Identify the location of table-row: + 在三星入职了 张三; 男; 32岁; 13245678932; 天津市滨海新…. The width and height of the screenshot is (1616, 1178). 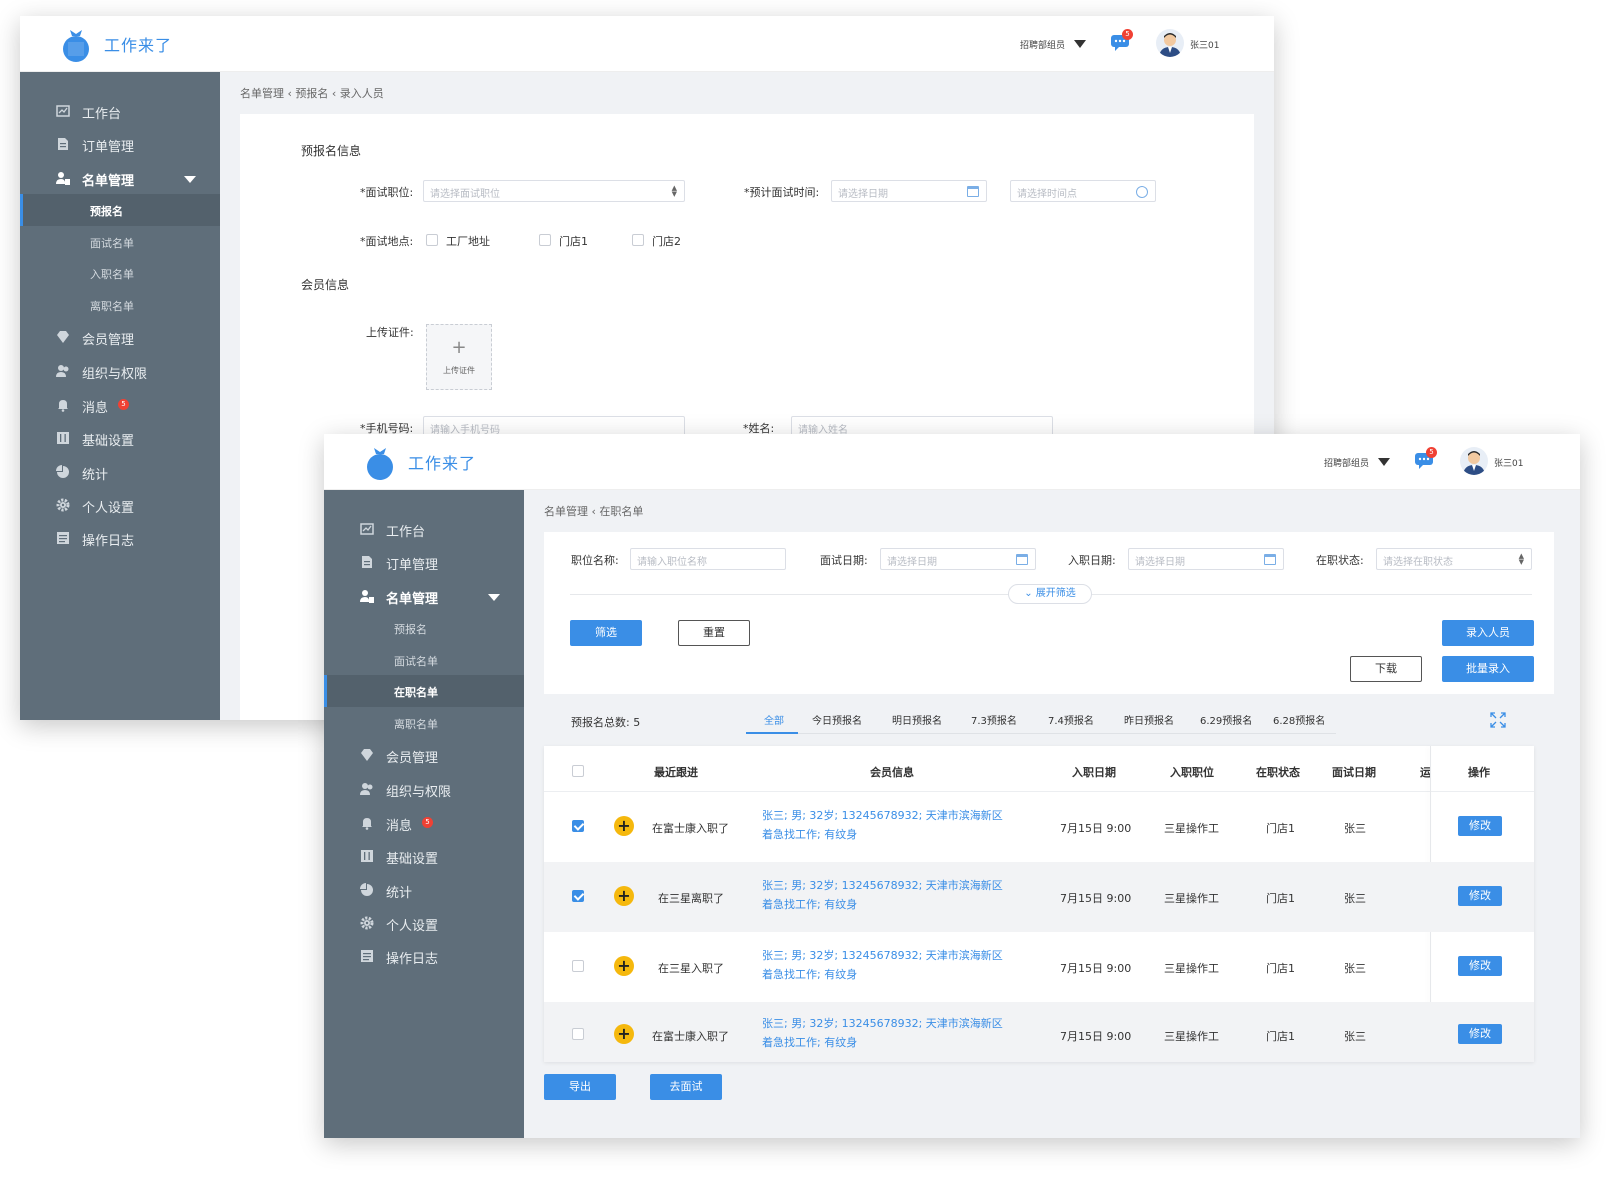
(1039, 967).